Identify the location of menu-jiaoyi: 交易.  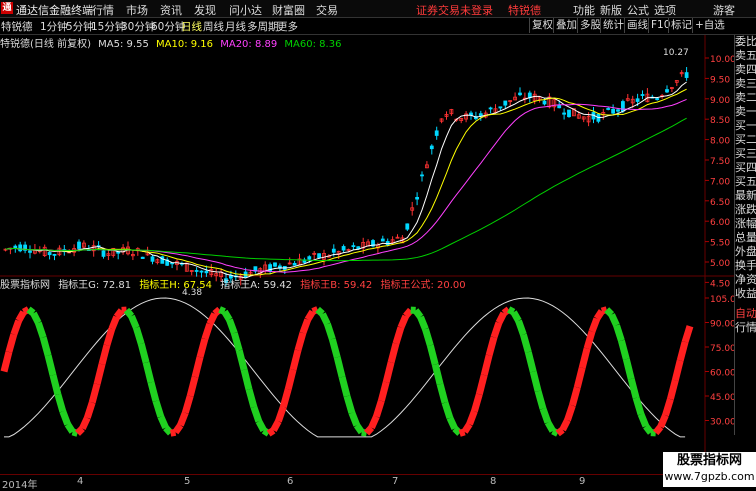
(327, 10).